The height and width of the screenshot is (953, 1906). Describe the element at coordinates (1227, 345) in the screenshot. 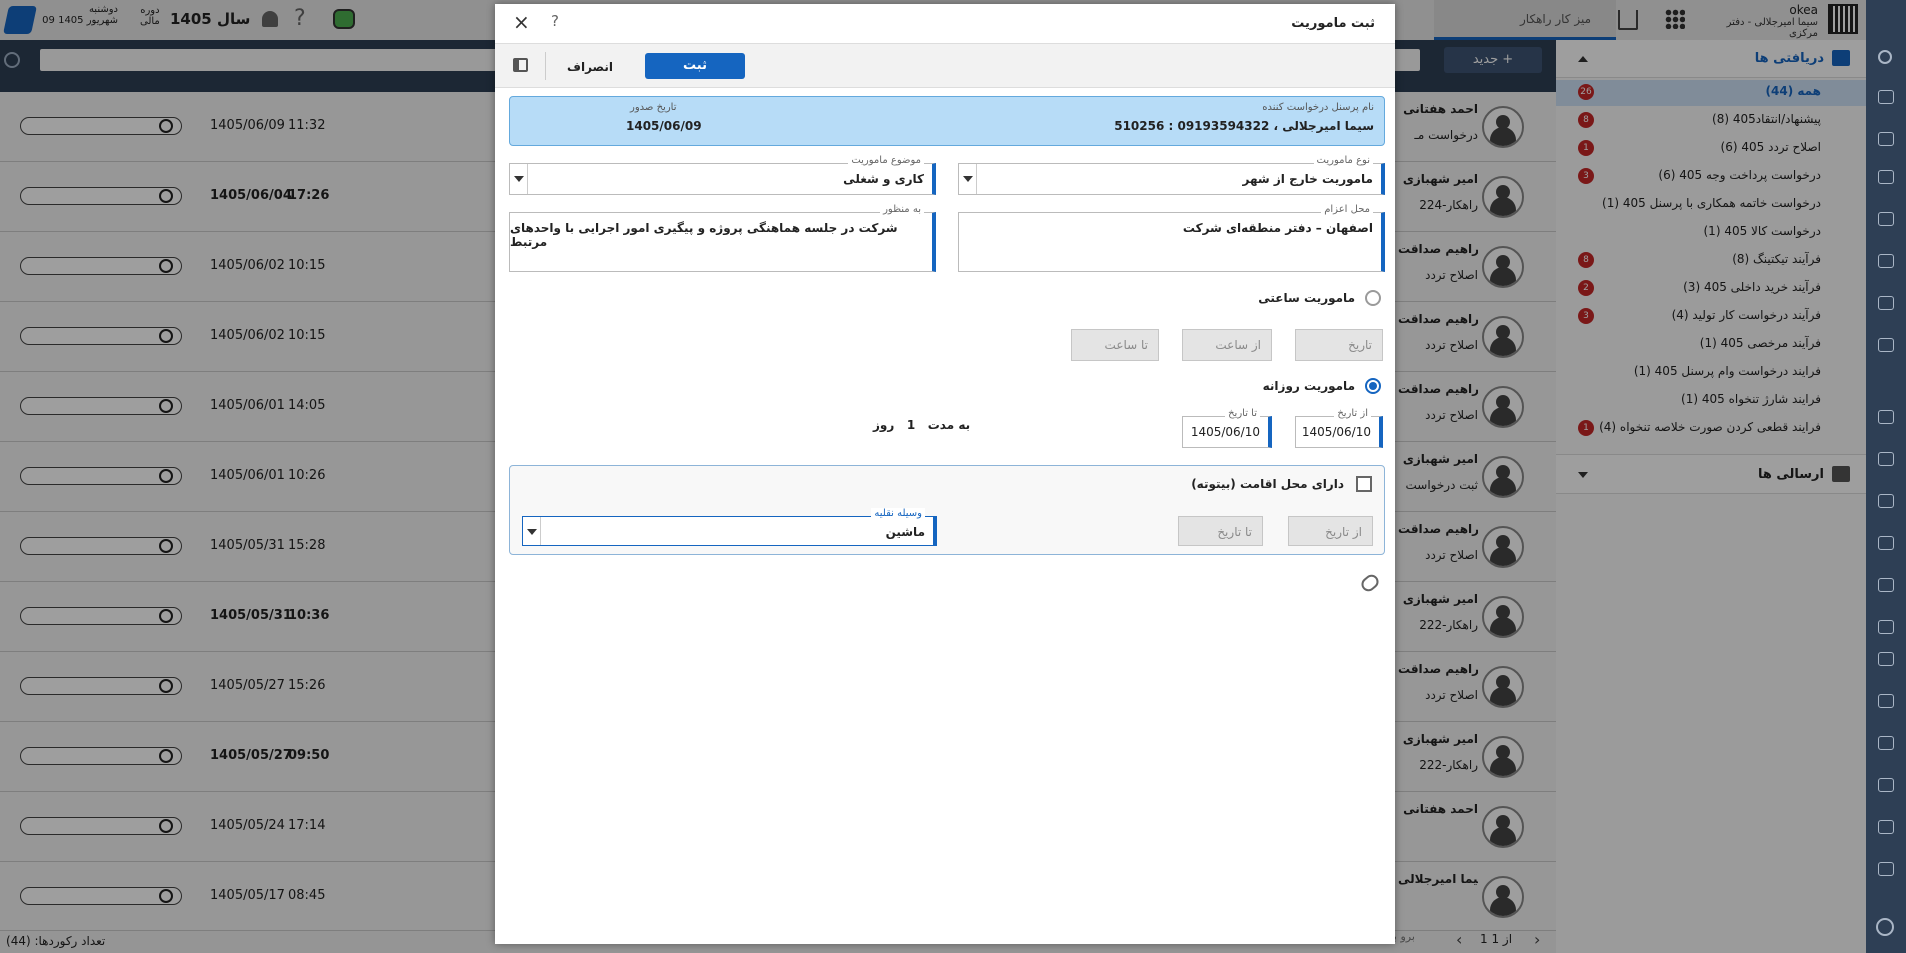

I see `hourly-from-input: از ساعت` at that location.